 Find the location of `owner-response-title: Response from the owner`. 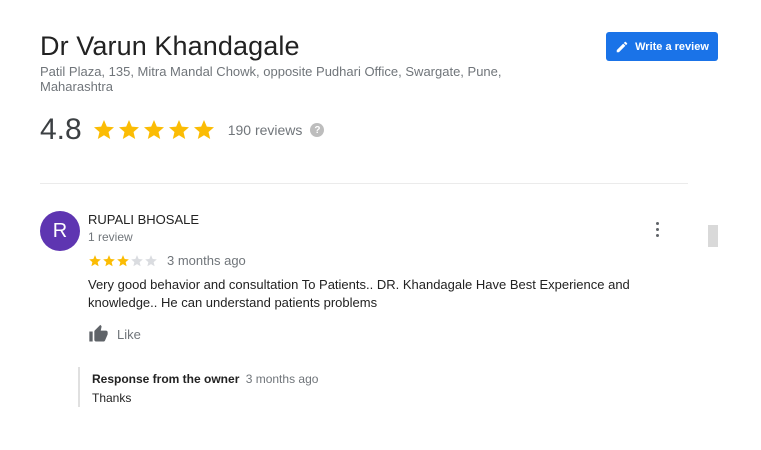

owner-response-title: Response from the owner is located at coordinates (166, 379).